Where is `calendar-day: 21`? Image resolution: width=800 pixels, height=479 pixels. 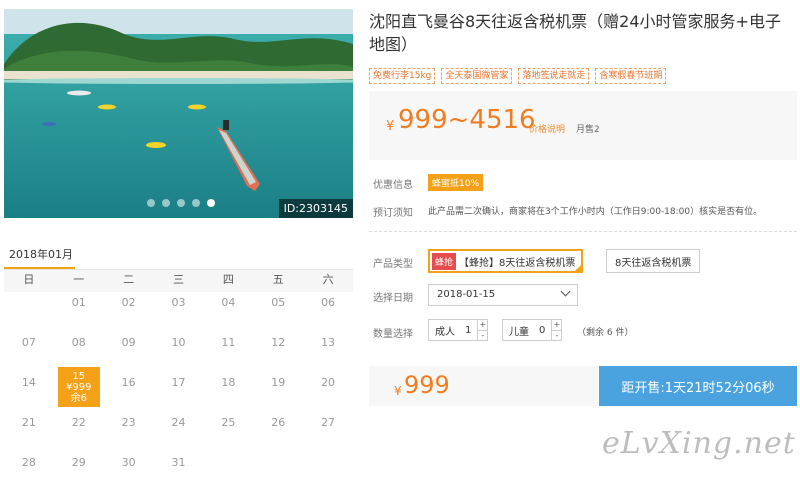 calendar-day: 21 is located at coordinates (29, 432).